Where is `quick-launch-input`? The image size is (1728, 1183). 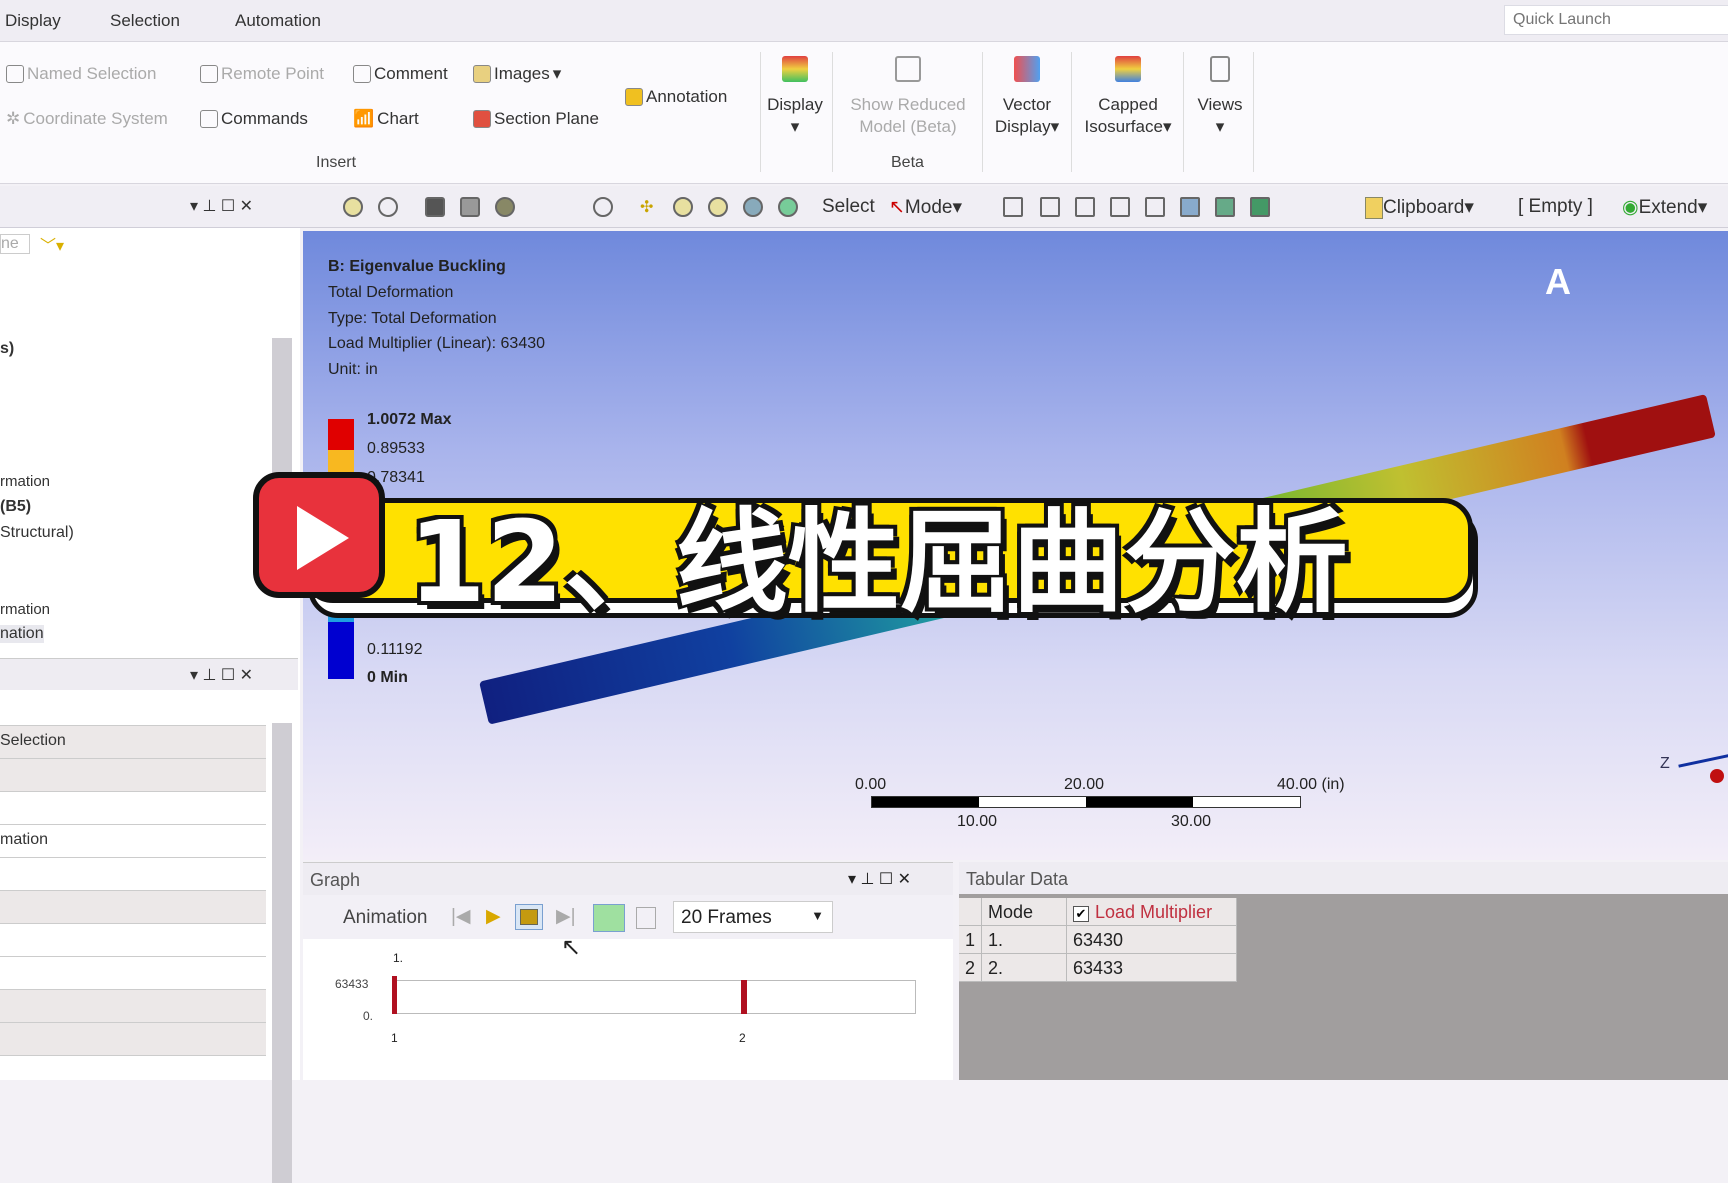
quick-launch-input is located at coordinates (1616, 20).